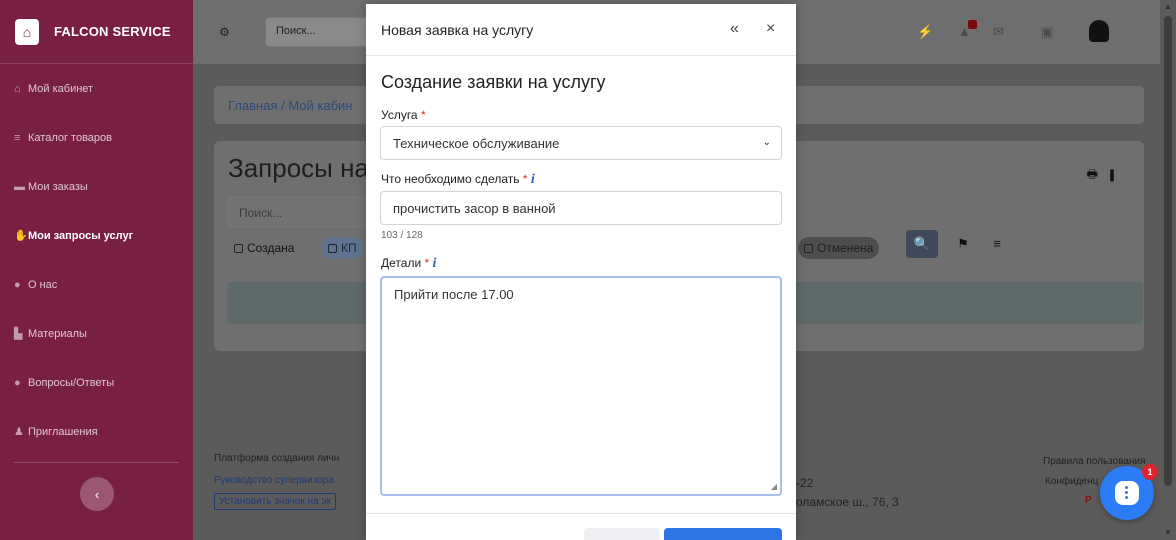 The width and height of the screenshot is (1176, 540). What do you see at coordinates (96, 88) in the screenshot?
I see `sidebar-item-cabinet: ⌂ Мой кабинет` at bounding box center [96, 88].